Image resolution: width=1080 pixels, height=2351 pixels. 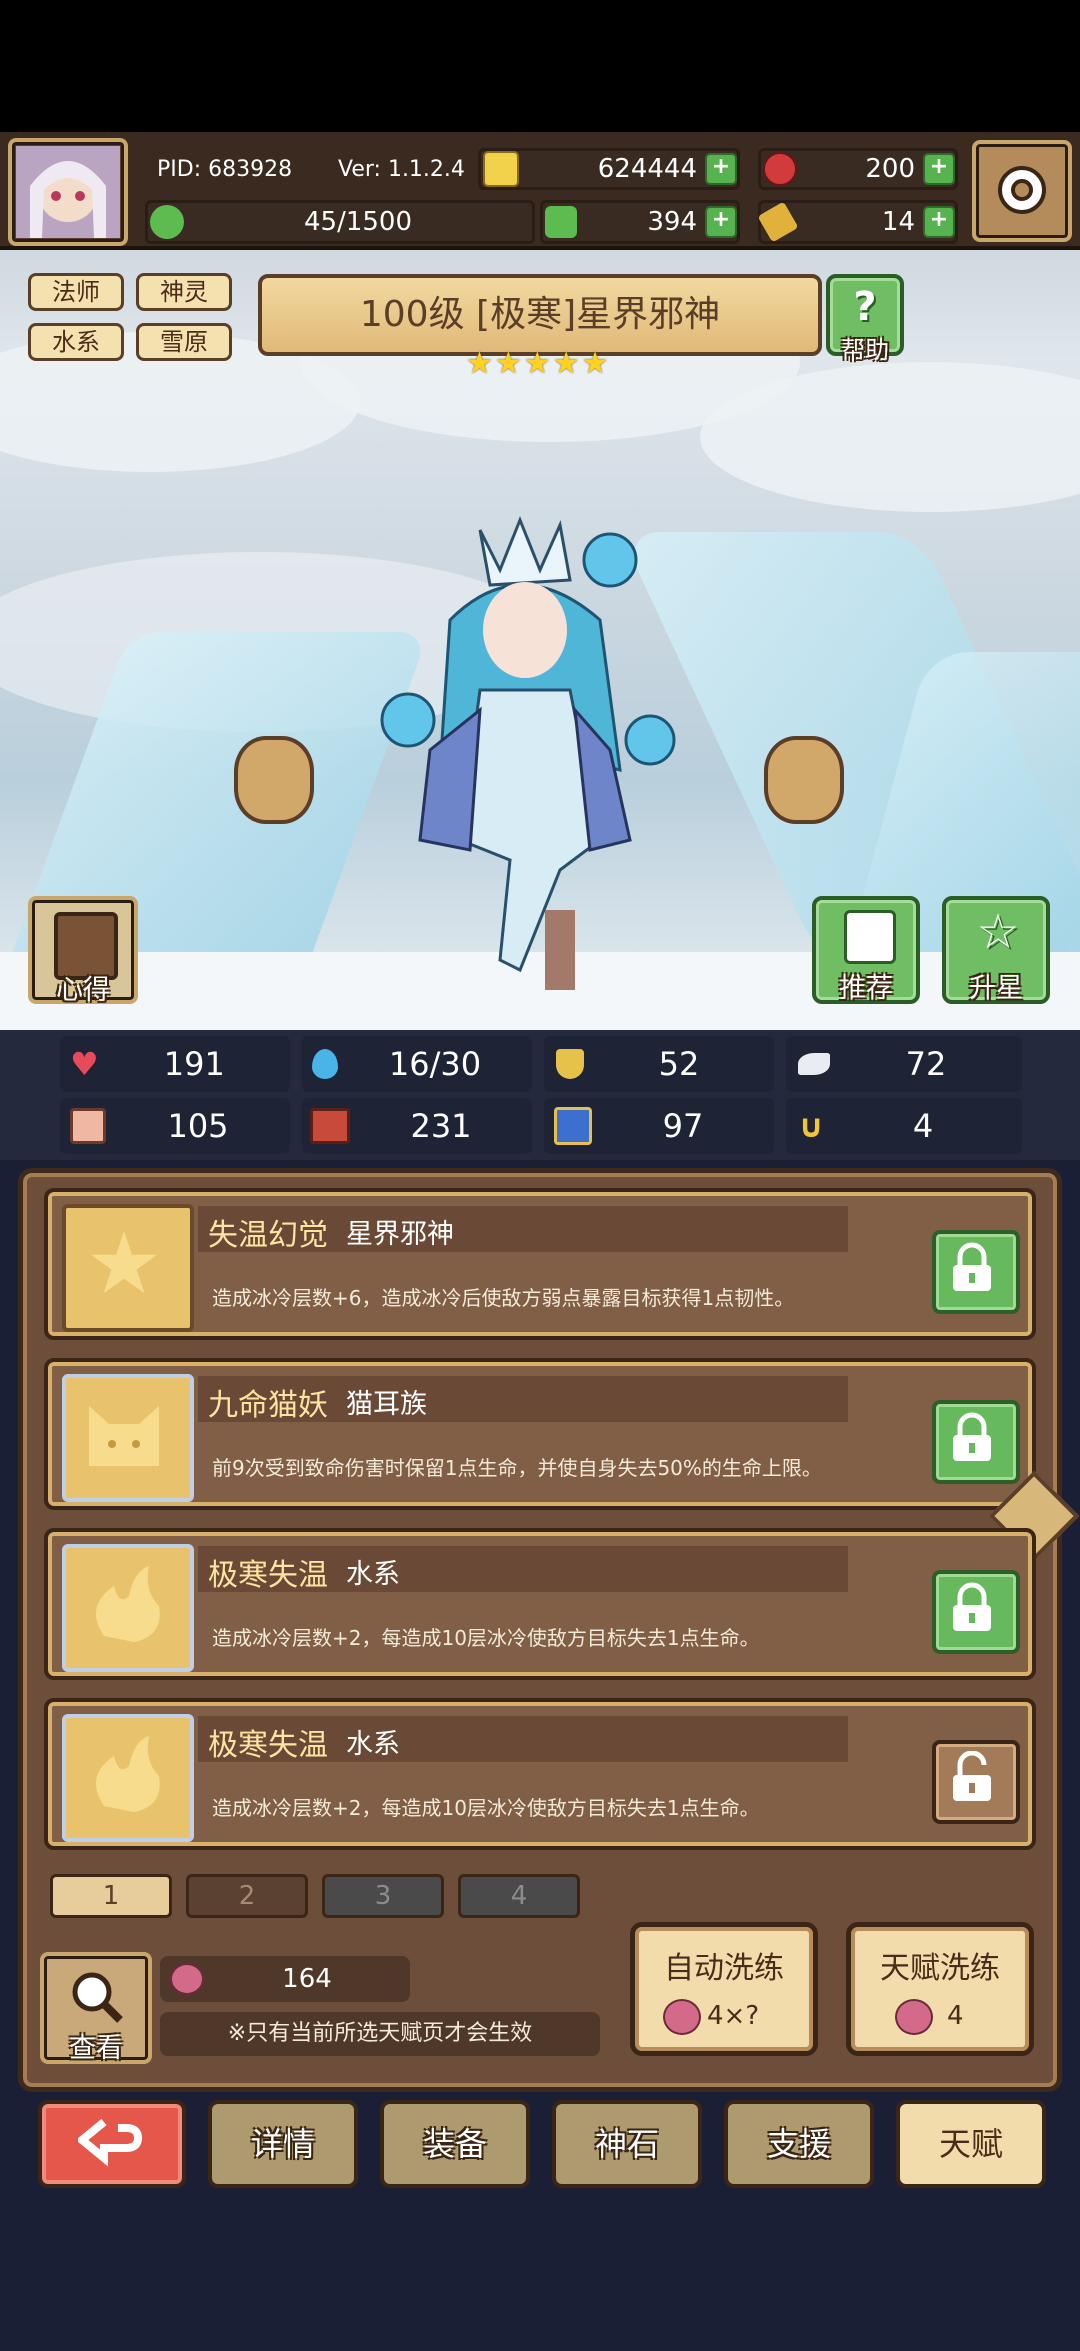 What do you see at coordinates (517, 1468) in the screenshot?
I see `talent-description: 前9次受到致命伤害时保留1点生命，并使自身失去50%的生命上限。` at bounding box center [517, 1468].